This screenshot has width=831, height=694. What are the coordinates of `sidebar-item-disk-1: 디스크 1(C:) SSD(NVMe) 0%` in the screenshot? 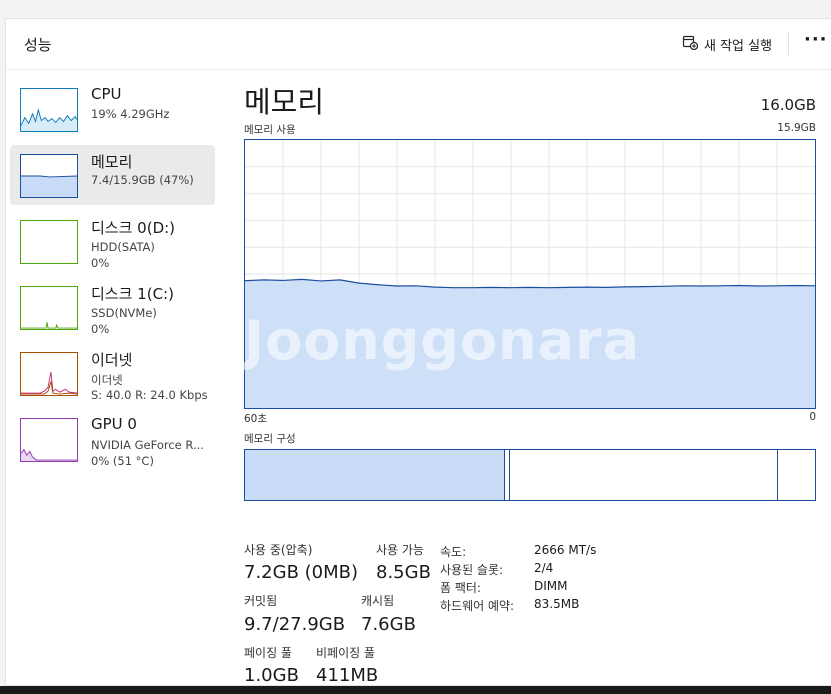 It's located at (112, 307).